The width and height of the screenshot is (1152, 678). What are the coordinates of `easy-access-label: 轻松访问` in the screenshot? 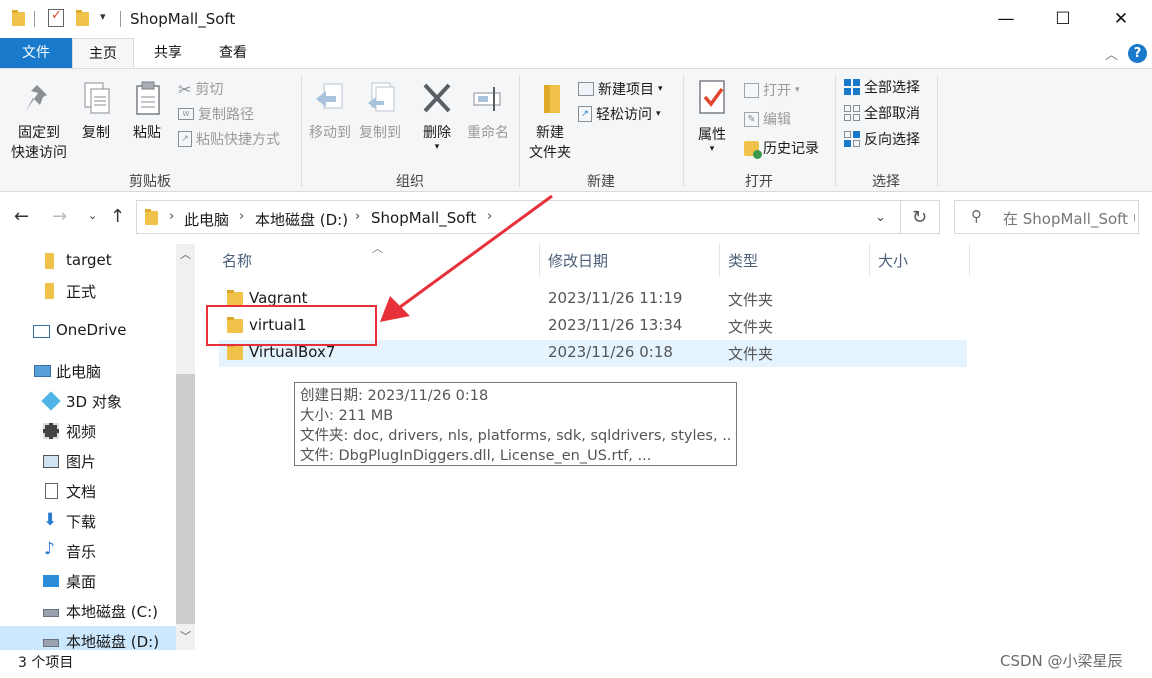 It's located at (624, 115).